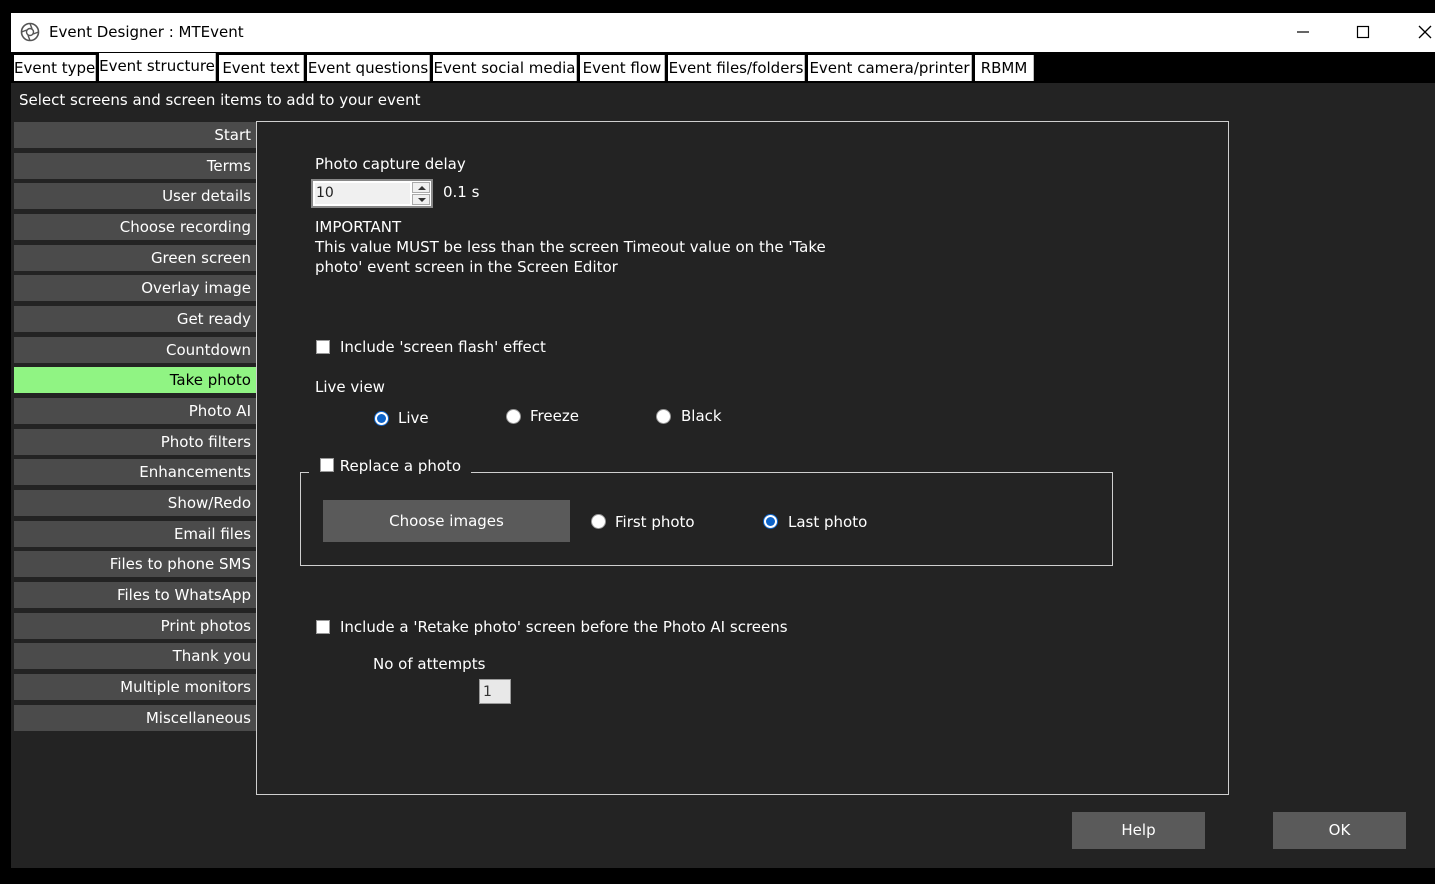 The image size is (1435, 884). Describe the element at coordinates (446, 521) in the screenshot. I see `choose-images-button: Choose images` at that location.